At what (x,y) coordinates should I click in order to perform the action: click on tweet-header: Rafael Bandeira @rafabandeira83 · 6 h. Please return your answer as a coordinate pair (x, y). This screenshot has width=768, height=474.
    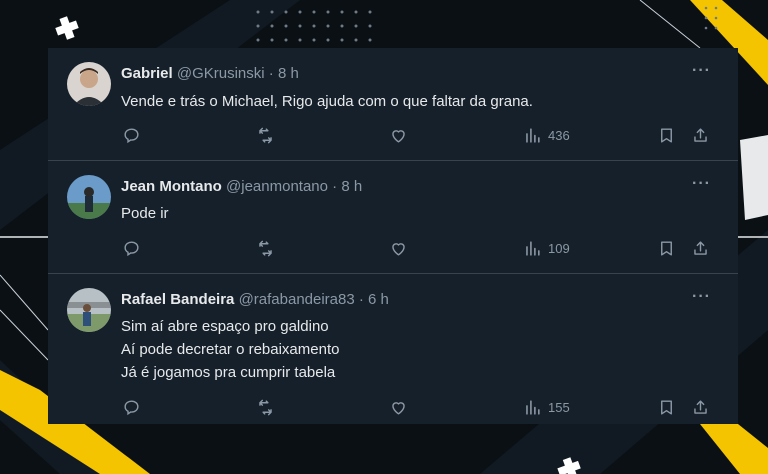
    Looking at the image, I should click on (255, 299).